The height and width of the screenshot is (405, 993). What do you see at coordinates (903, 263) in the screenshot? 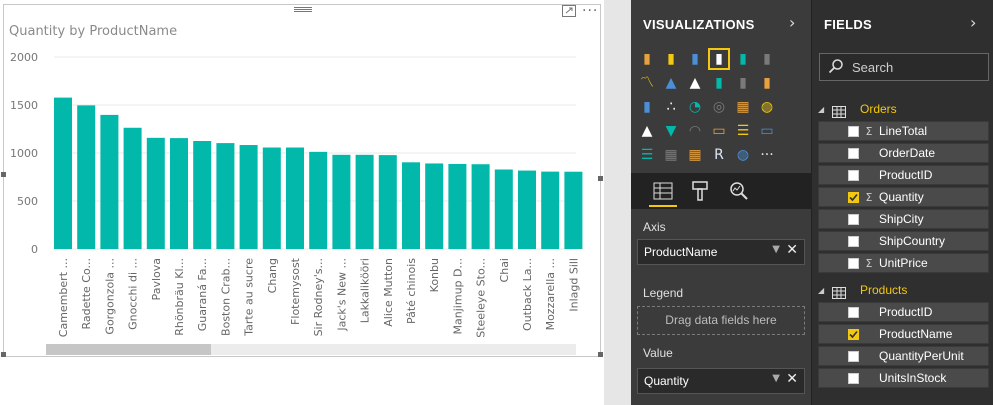
I see `field-unitprice: Σ UnitPrice` at bounding box center [903, 263].